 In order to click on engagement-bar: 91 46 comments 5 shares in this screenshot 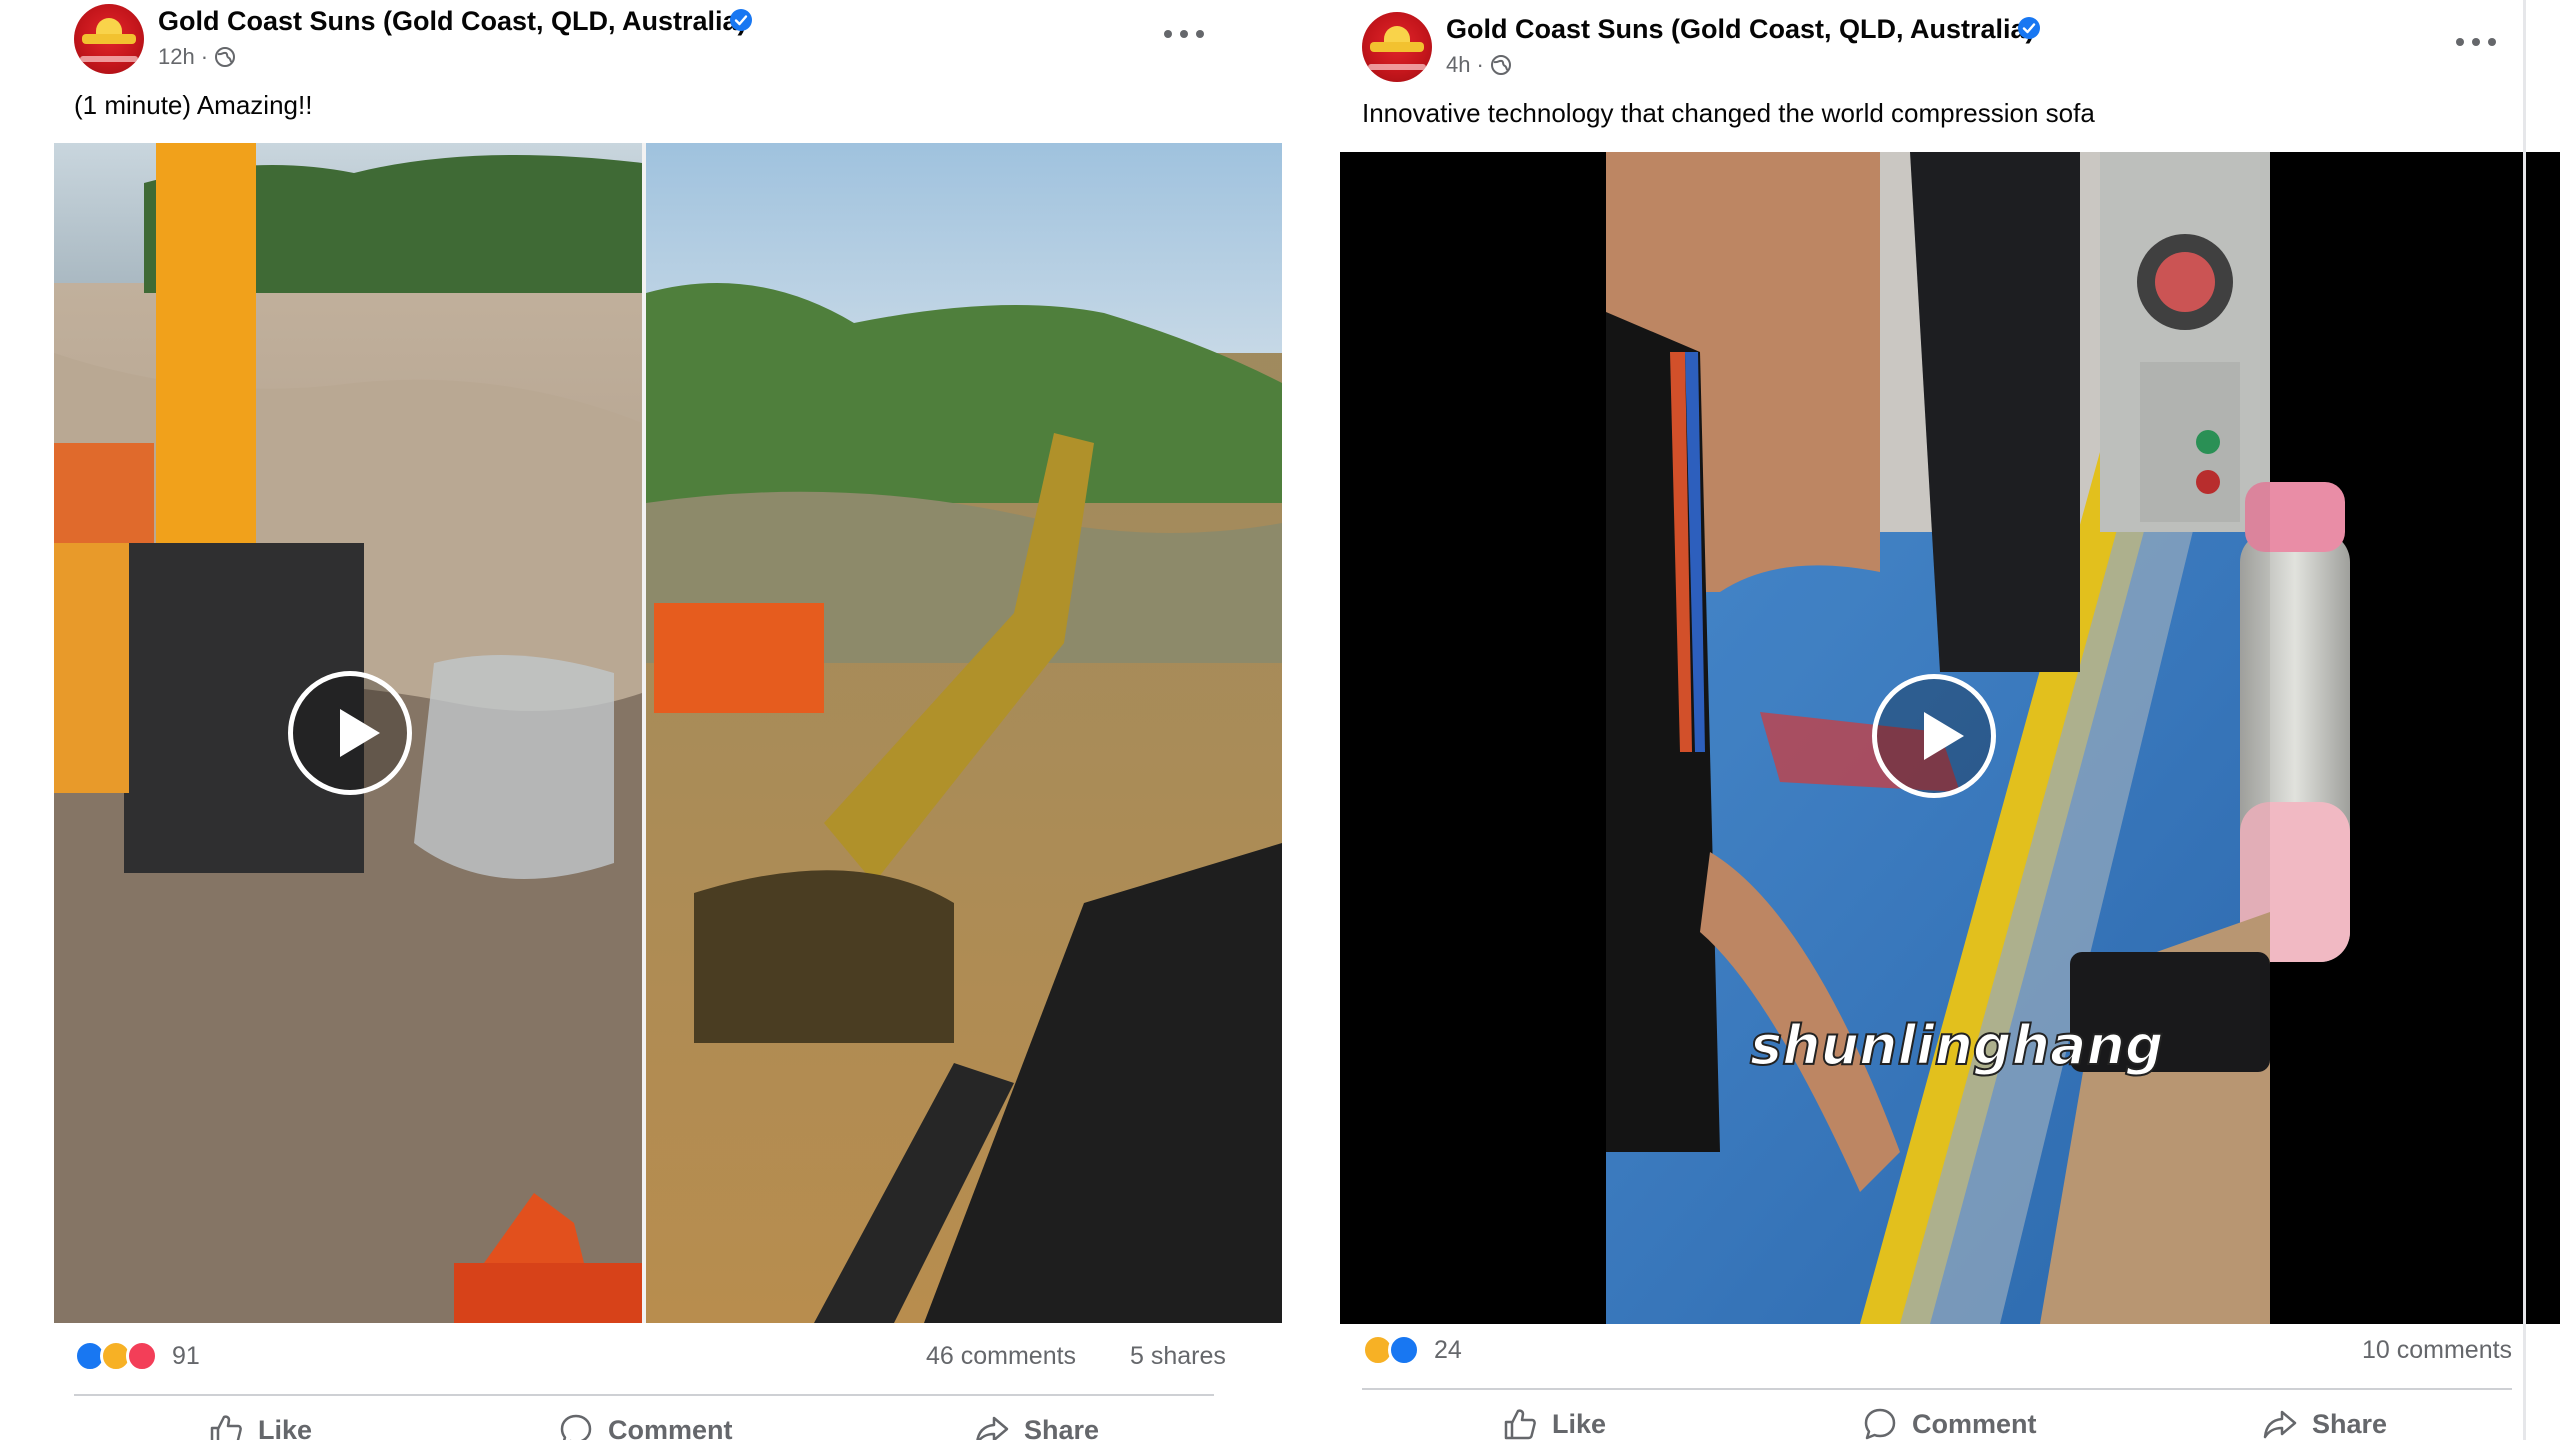, I will do `click(650, 1360)`.